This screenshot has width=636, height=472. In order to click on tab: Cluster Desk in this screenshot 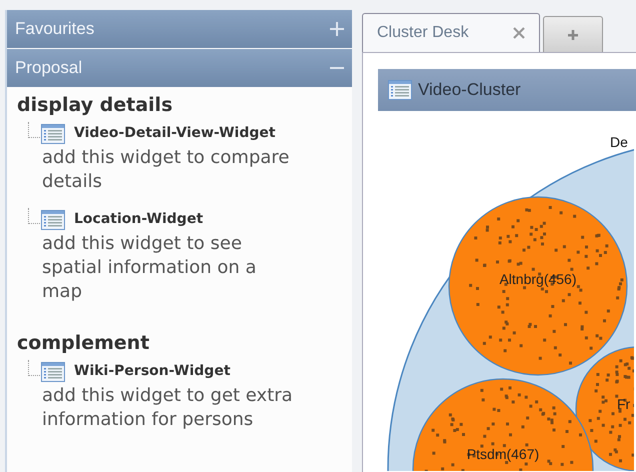, I will do `click(451, 32)`.